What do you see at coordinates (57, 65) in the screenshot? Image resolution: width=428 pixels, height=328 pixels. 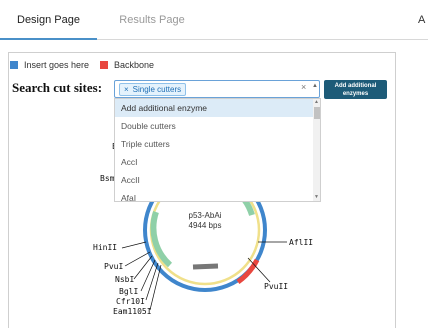 I see `legend-insert-label: Insert goes here` at bounding box center [57, 65].